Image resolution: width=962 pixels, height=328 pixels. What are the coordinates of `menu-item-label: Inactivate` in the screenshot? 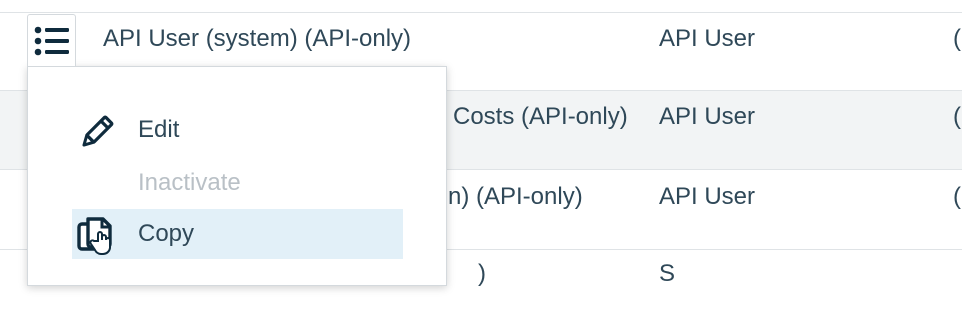 It's located at (189, 182).